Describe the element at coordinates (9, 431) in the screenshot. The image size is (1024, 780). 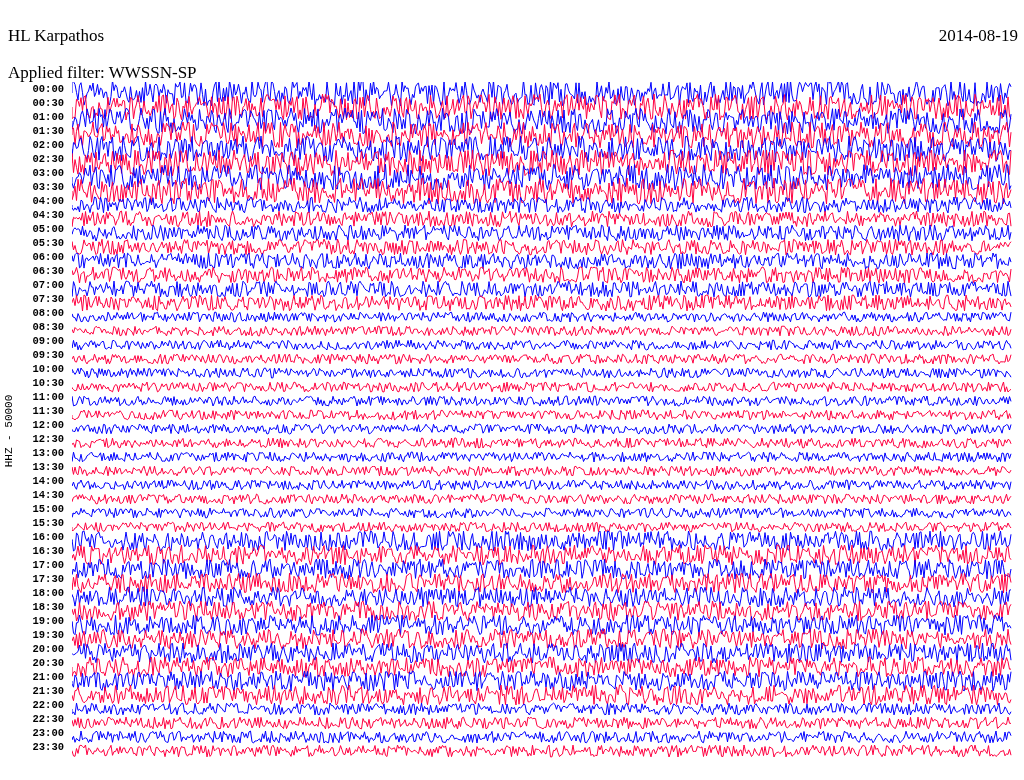
I see `channel-axis-label: HHZ - 50000` at that location.